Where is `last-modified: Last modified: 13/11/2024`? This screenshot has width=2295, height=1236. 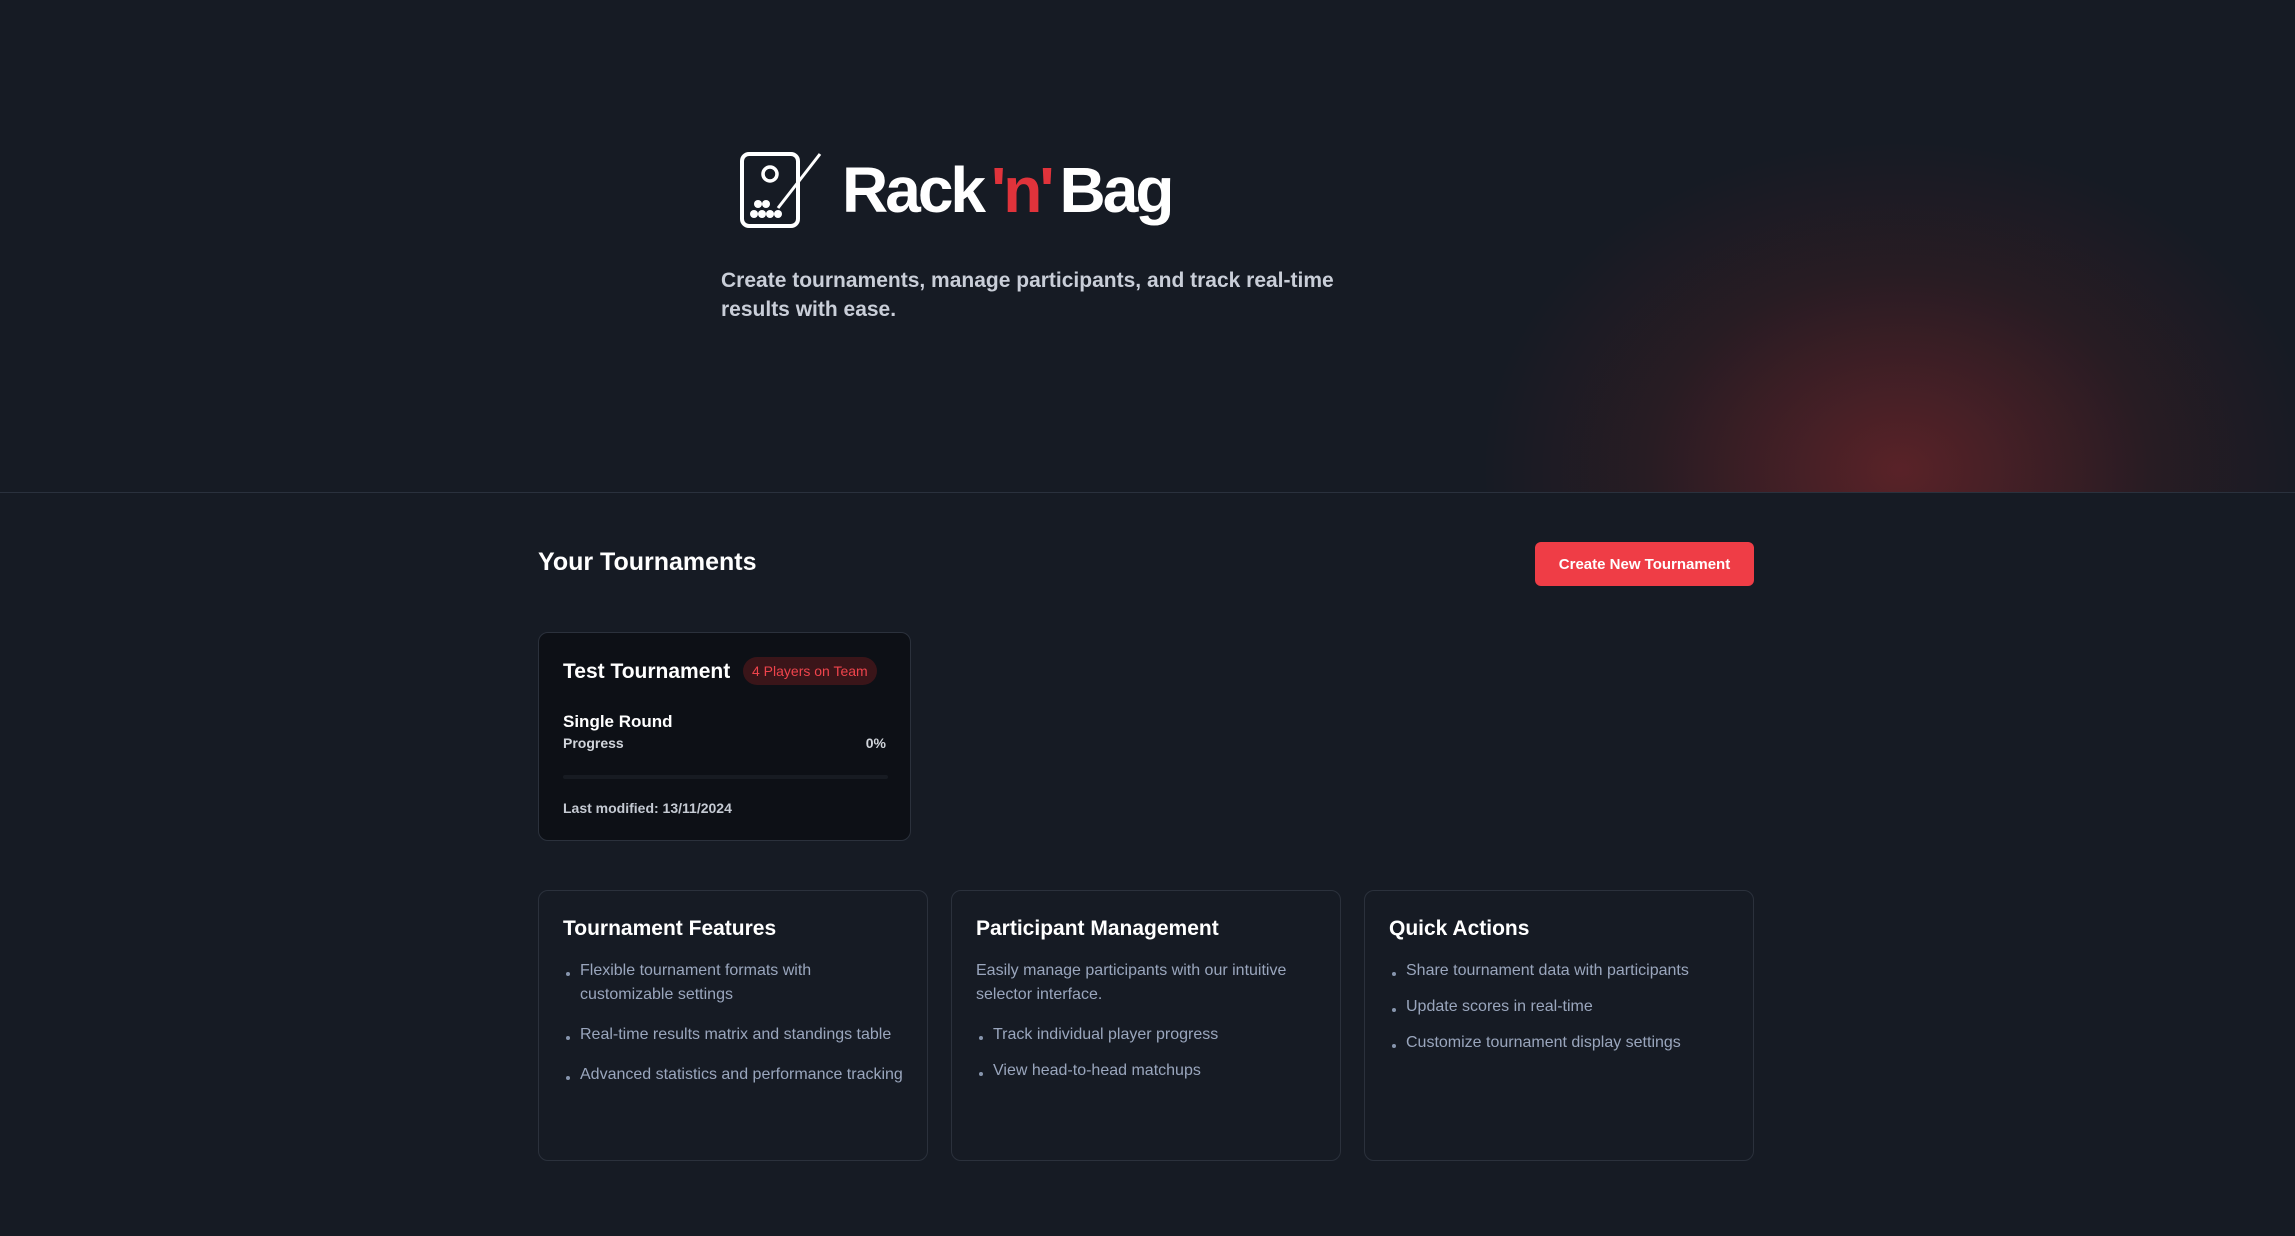
last-modified: Last modified: 13/11/2024 is located at coordinates (647, 808).